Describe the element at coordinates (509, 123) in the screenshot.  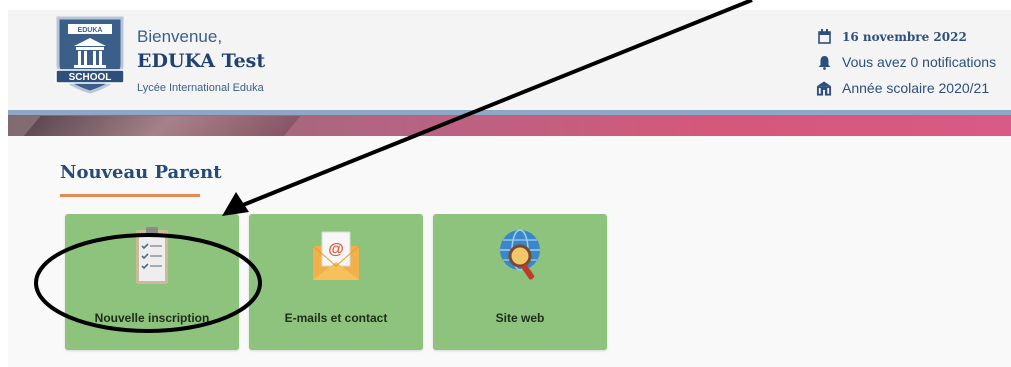
I see `header-banner` at that location.